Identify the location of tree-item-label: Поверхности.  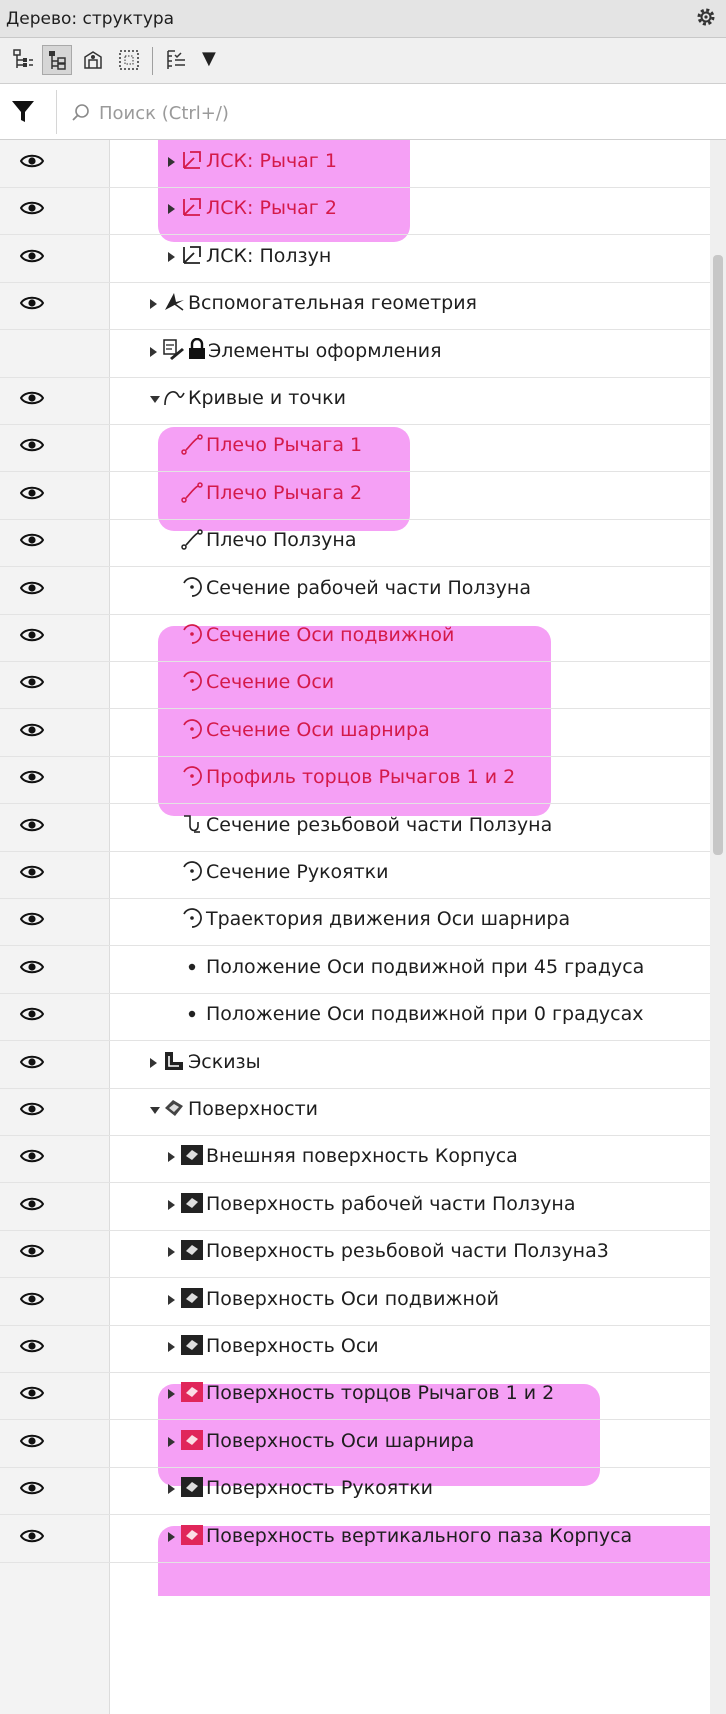
(253, 1109).